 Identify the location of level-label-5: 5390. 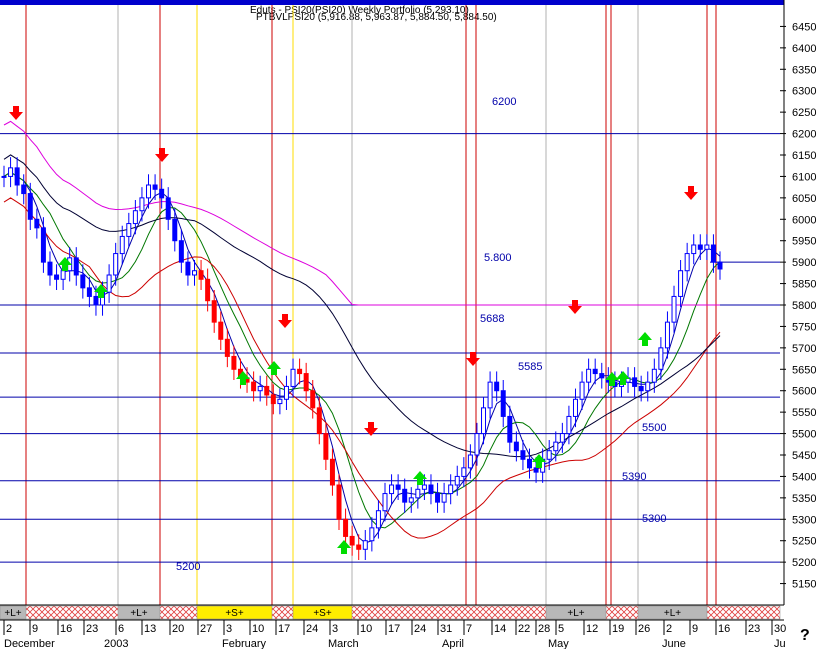
(634, 477).